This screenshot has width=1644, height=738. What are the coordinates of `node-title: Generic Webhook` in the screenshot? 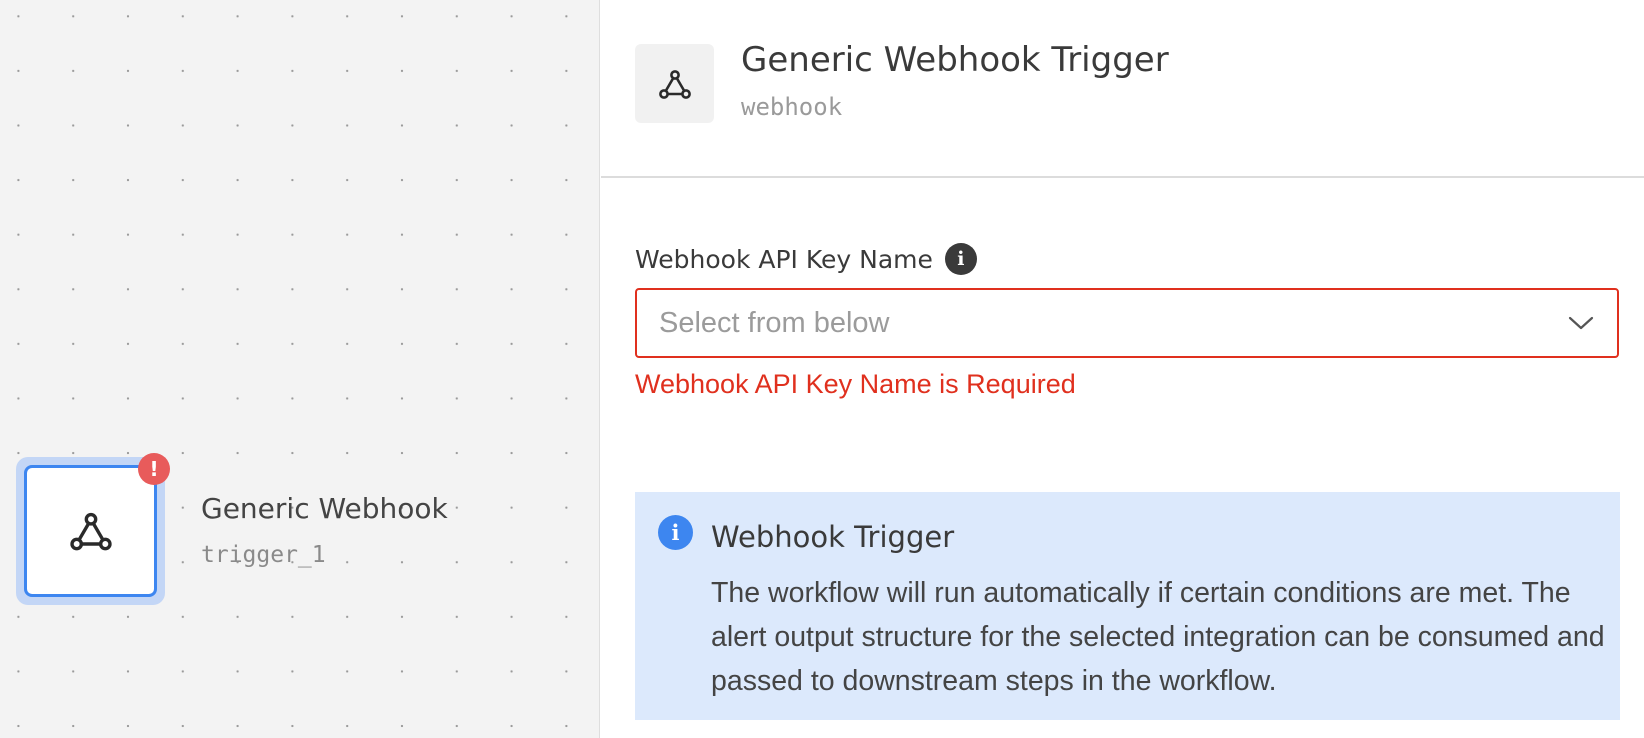 It's located at (324, 508).